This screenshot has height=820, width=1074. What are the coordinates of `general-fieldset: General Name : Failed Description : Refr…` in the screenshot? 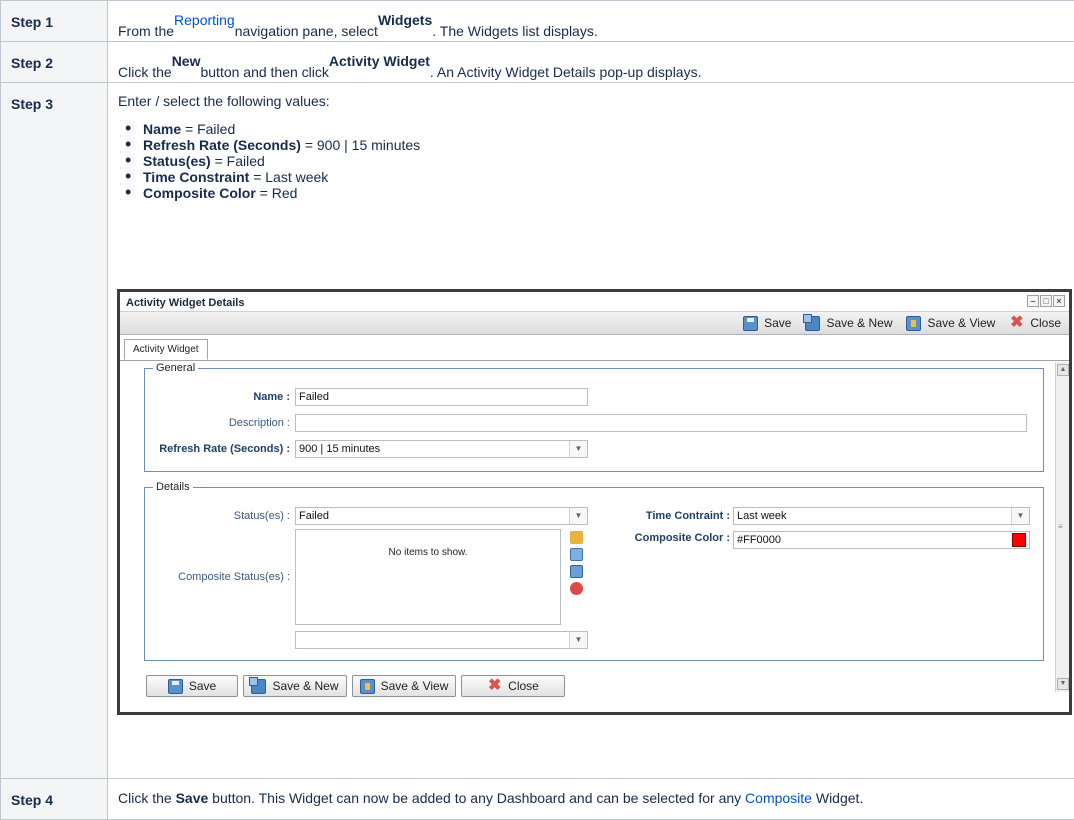 It's located at (594, 417).